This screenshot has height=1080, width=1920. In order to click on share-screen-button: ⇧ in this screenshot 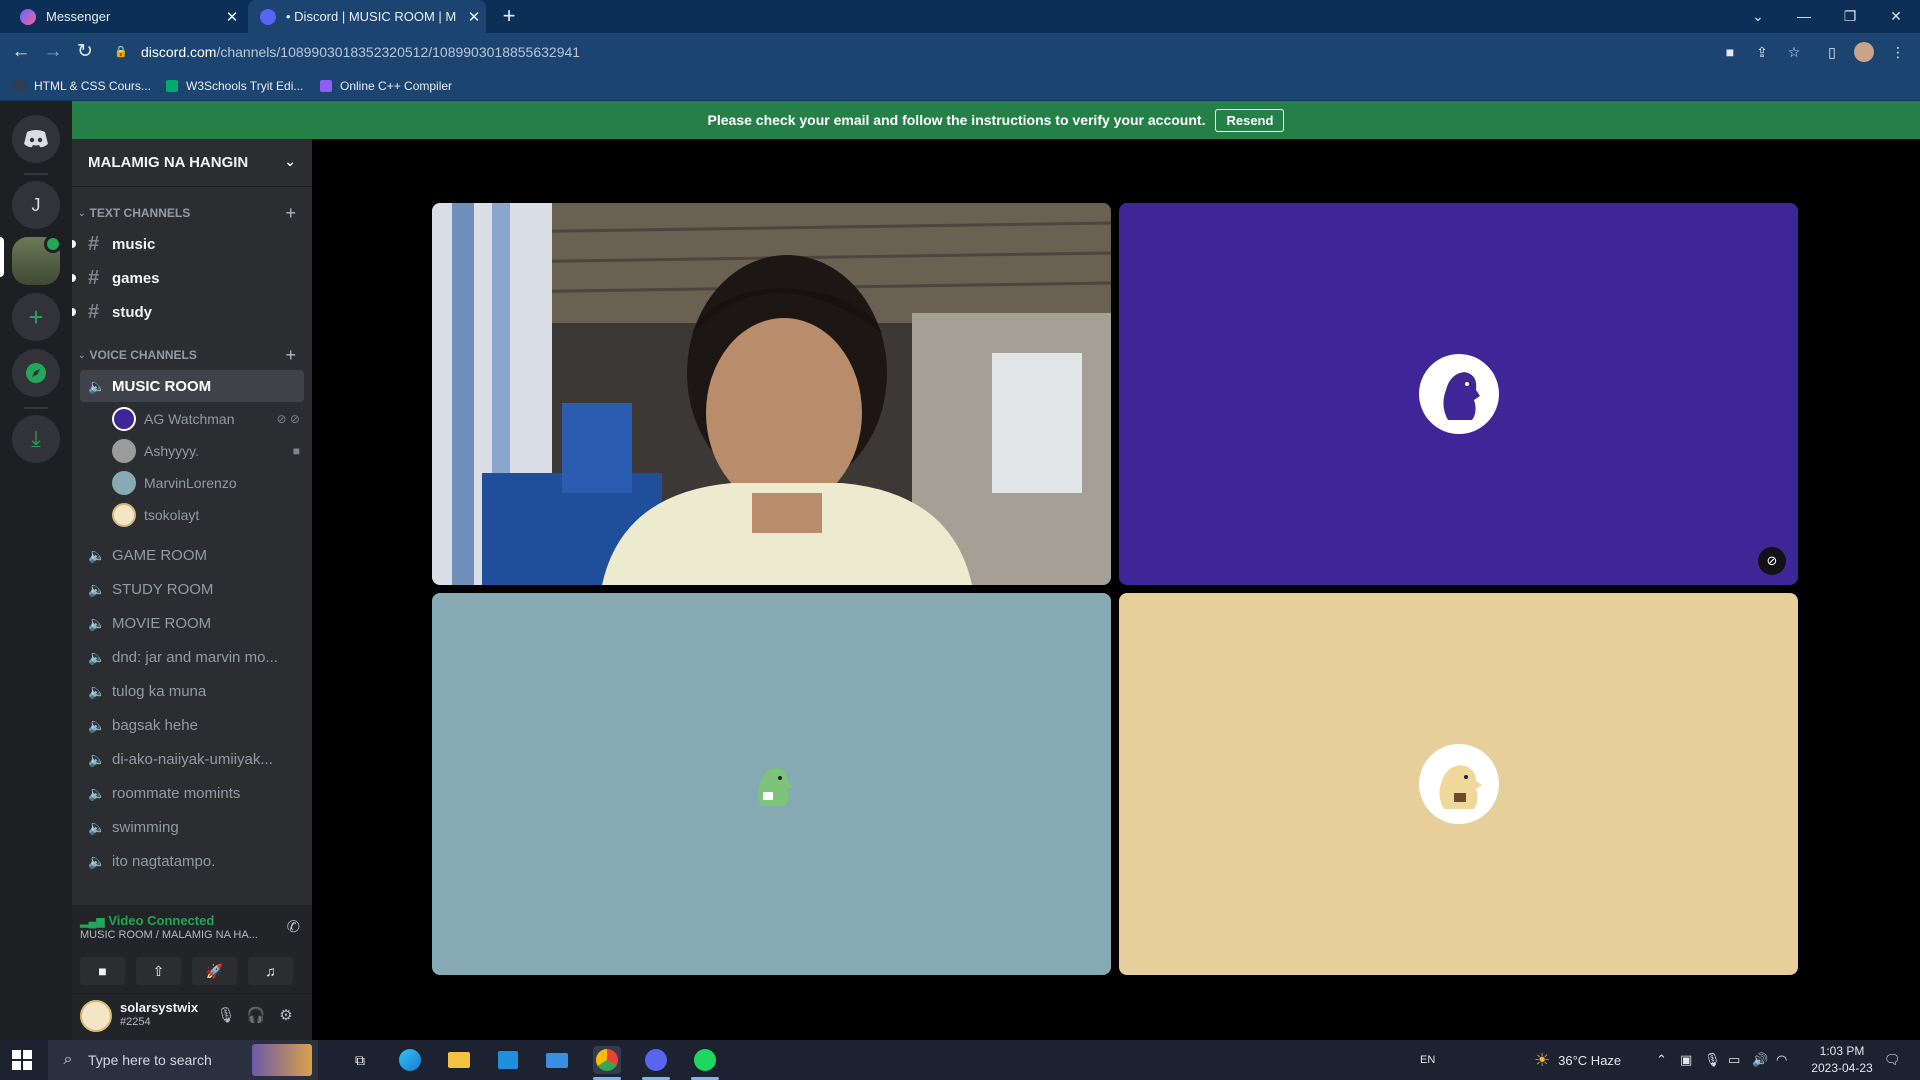, I will do `click(158, 971)`.